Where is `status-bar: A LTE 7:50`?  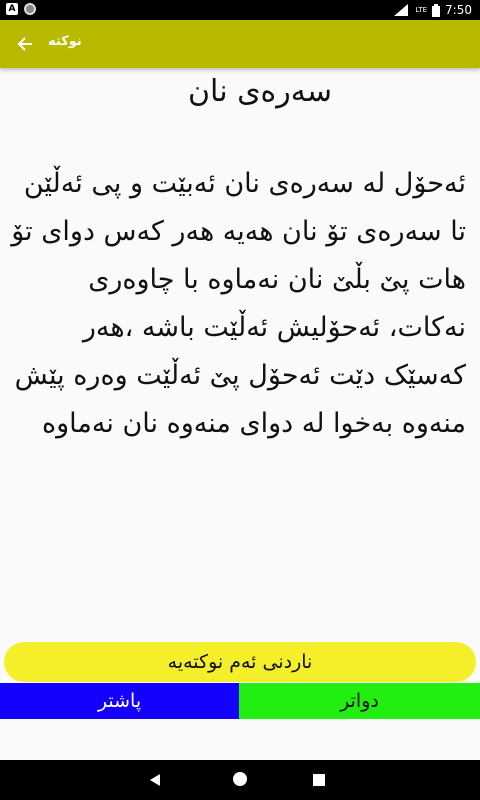
status-bar: A LTE 7:50 is located at coordinates (240, 10).